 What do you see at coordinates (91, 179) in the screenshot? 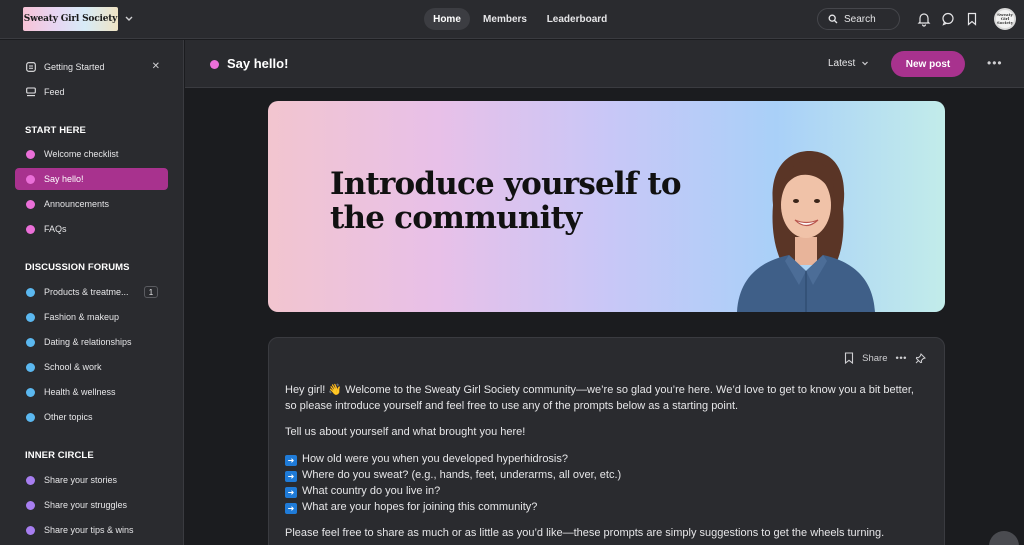
I see `sidebar-item-say-hello: Say hello!` at bounding box center [91, 179].